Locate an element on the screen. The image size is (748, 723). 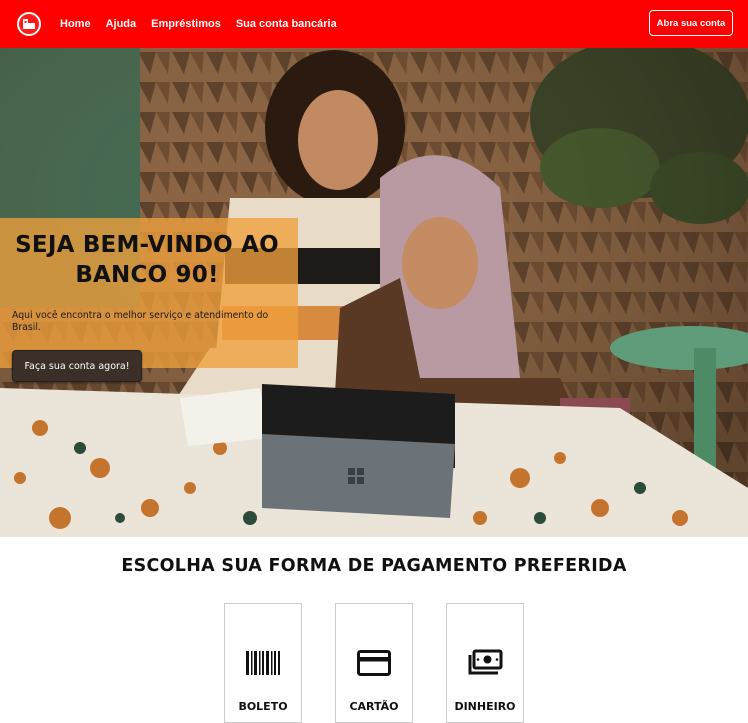
nav-link-emprestimos: Empréstimos is located at coordinates (186, 24).